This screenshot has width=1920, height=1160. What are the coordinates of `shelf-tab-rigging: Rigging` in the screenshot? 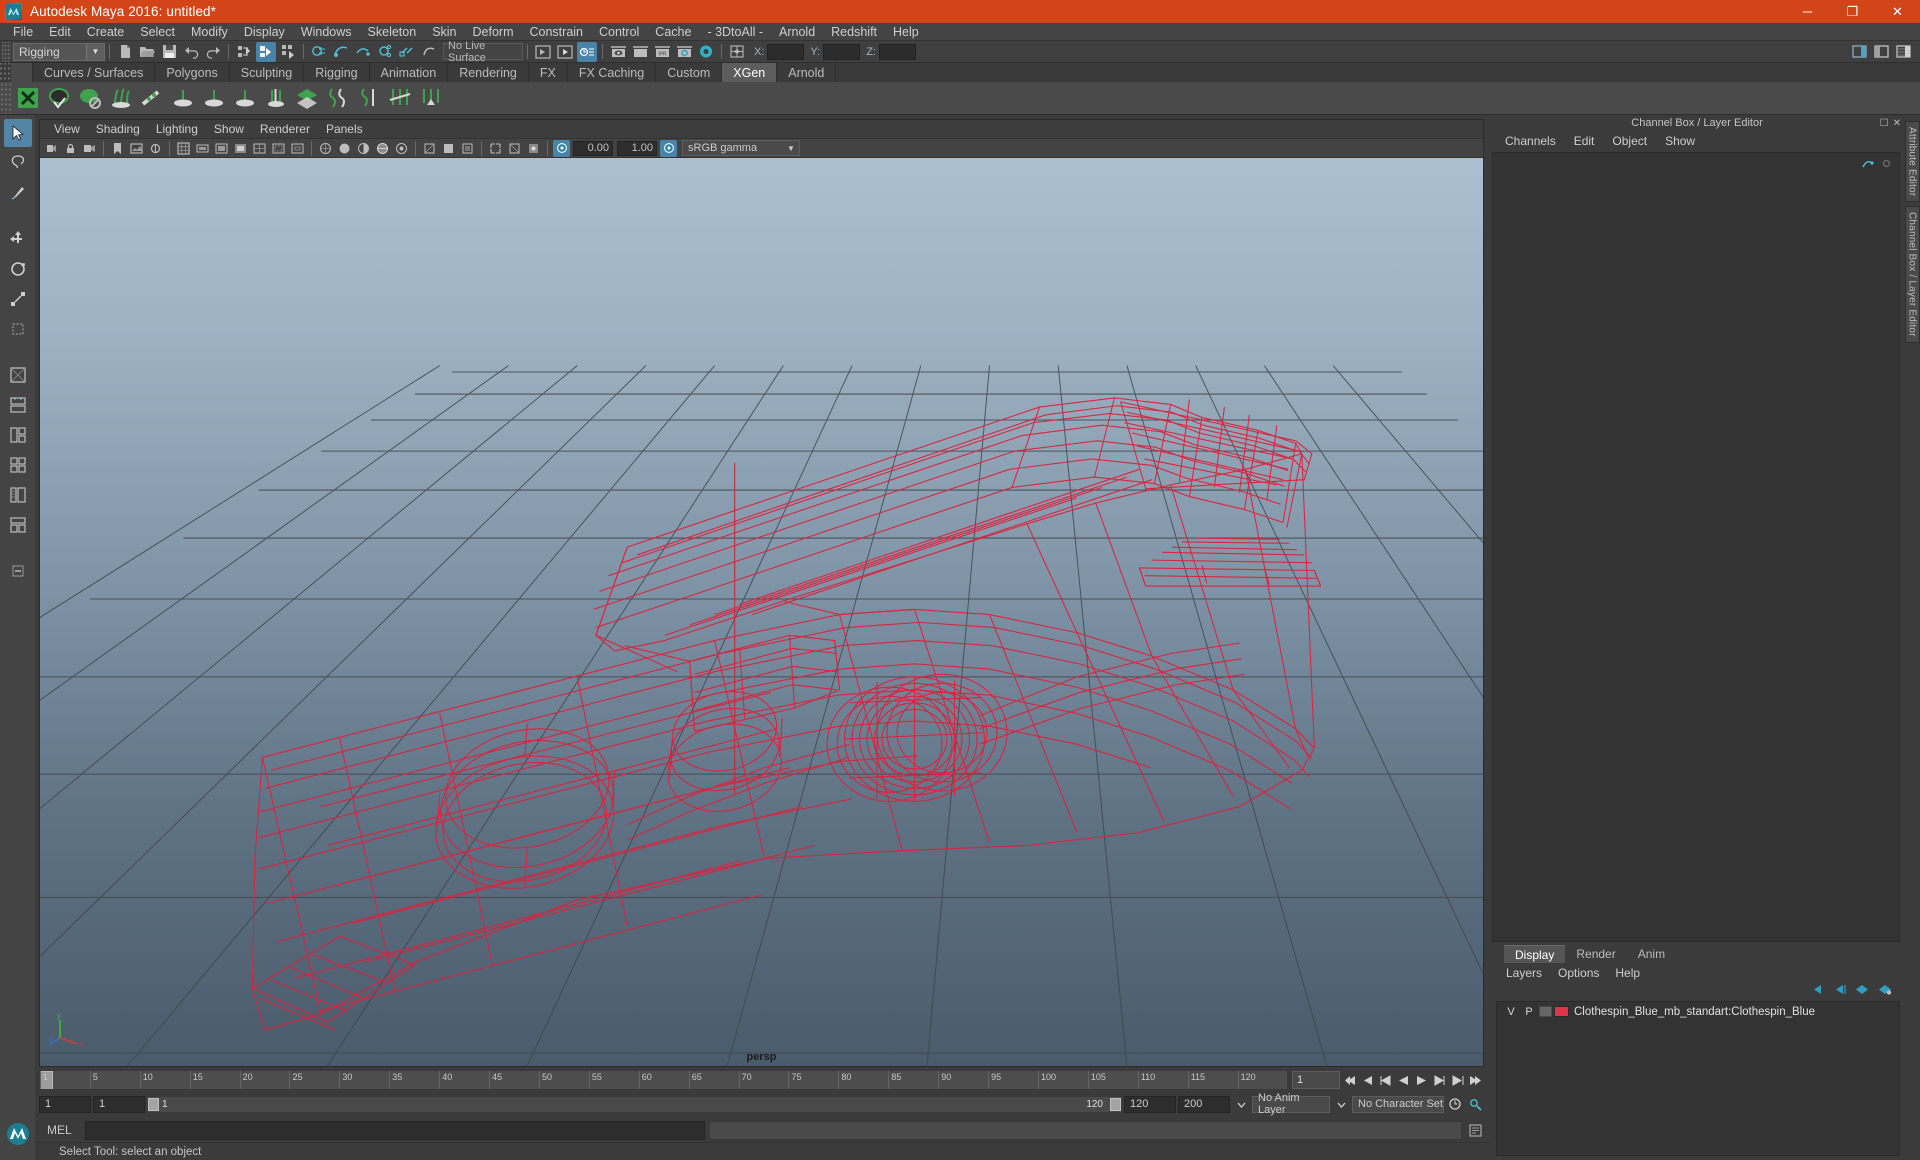 It's located at (337, 72).